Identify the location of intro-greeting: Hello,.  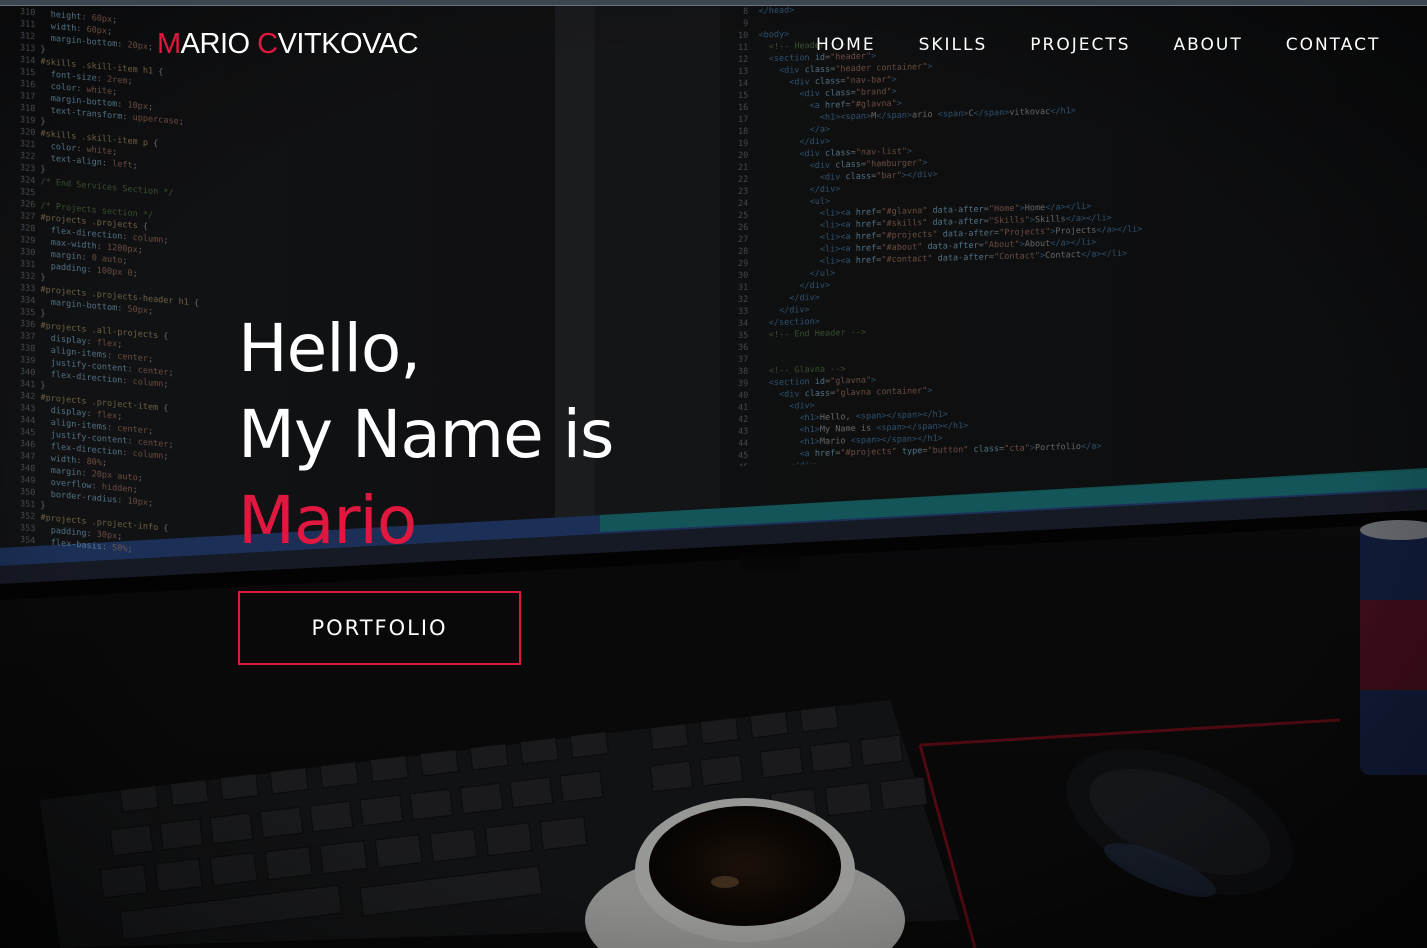
(329, 348).